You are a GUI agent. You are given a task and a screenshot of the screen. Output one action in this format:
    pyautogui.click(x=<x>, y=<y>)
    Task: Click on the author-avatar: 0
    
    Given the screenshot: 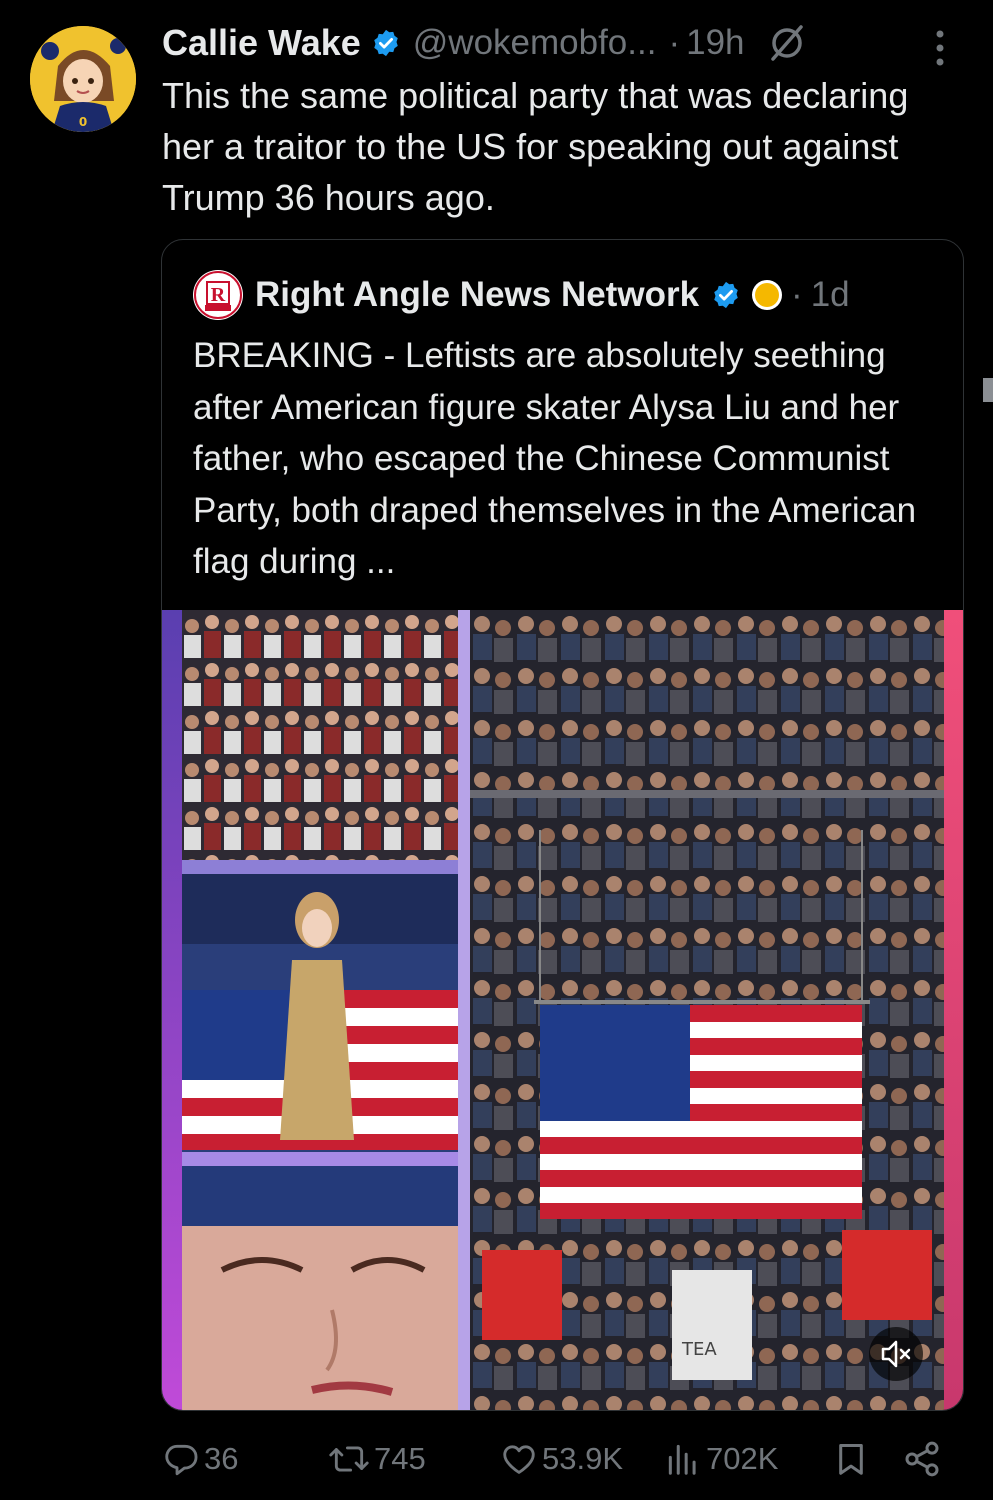 What is the action you would take?
    pyautogui.click(x=83, y=79)
    